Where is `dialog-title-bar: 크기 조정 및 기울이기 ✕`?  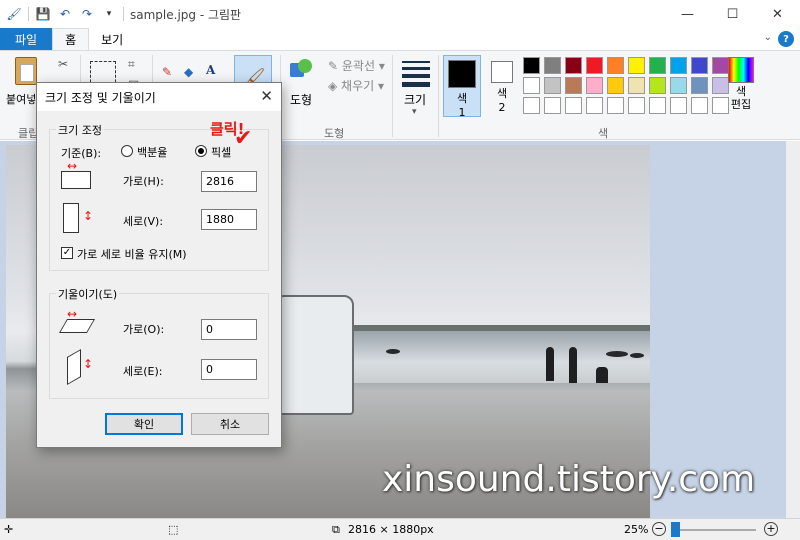 dialog-title-bar: 크기 조정 및 기울이기 ✕ is located at coordinates (159, 97).